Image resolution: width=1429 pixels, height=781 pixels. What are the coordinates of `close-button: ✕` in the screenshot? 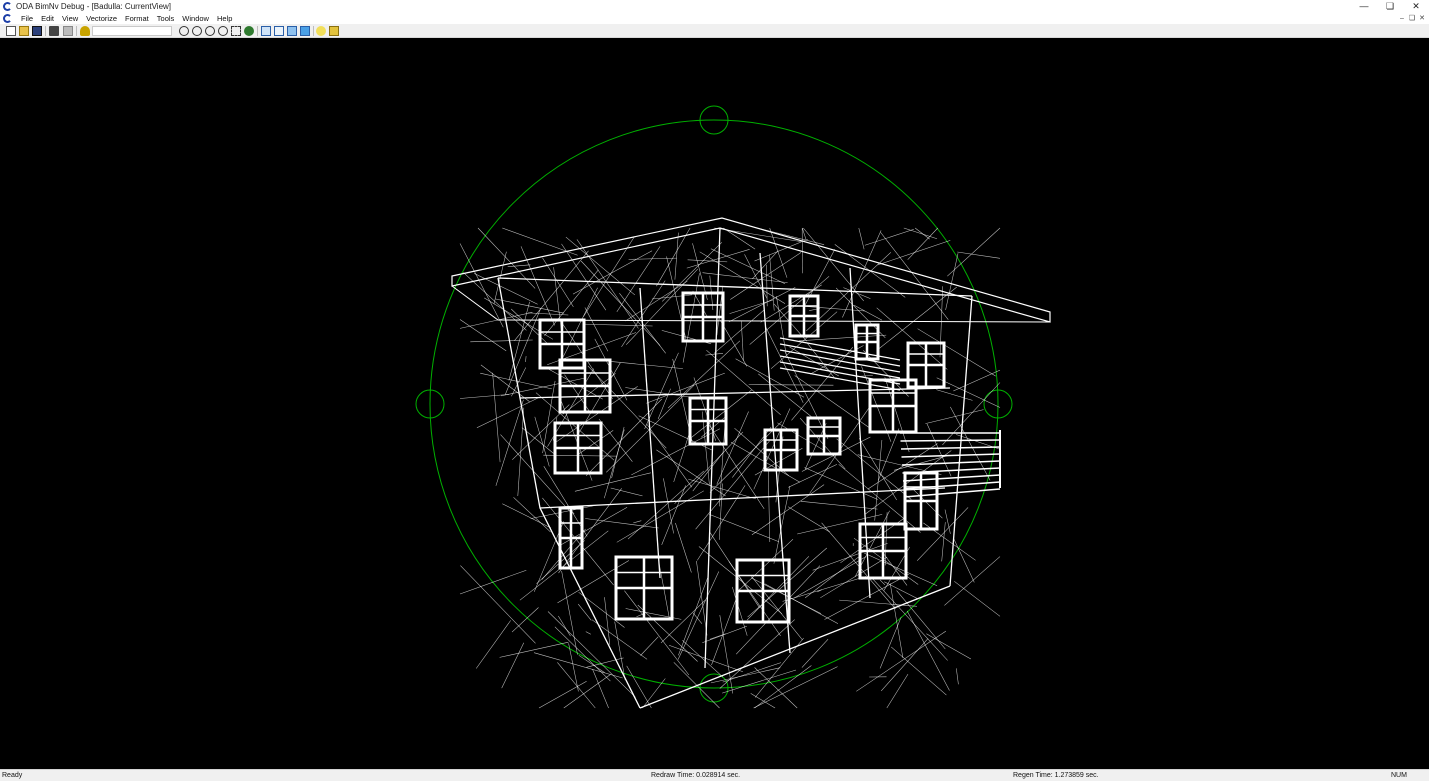 It's located at (1416, 6).